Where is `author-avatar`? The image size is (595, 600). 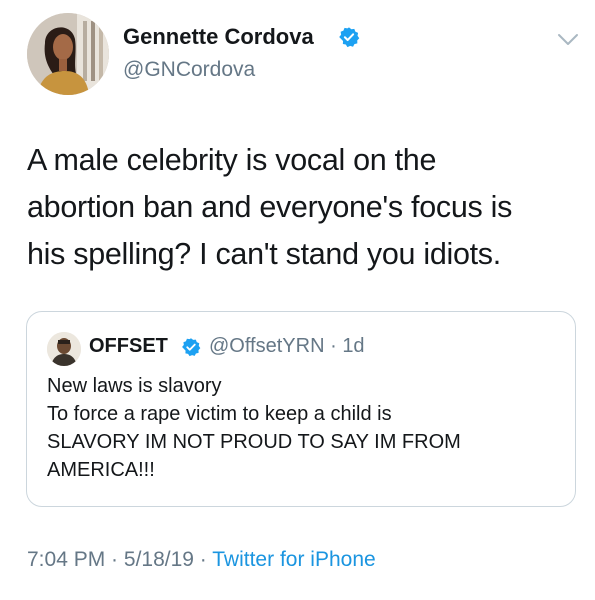 author-avatar is located at coordinates (68, 54).